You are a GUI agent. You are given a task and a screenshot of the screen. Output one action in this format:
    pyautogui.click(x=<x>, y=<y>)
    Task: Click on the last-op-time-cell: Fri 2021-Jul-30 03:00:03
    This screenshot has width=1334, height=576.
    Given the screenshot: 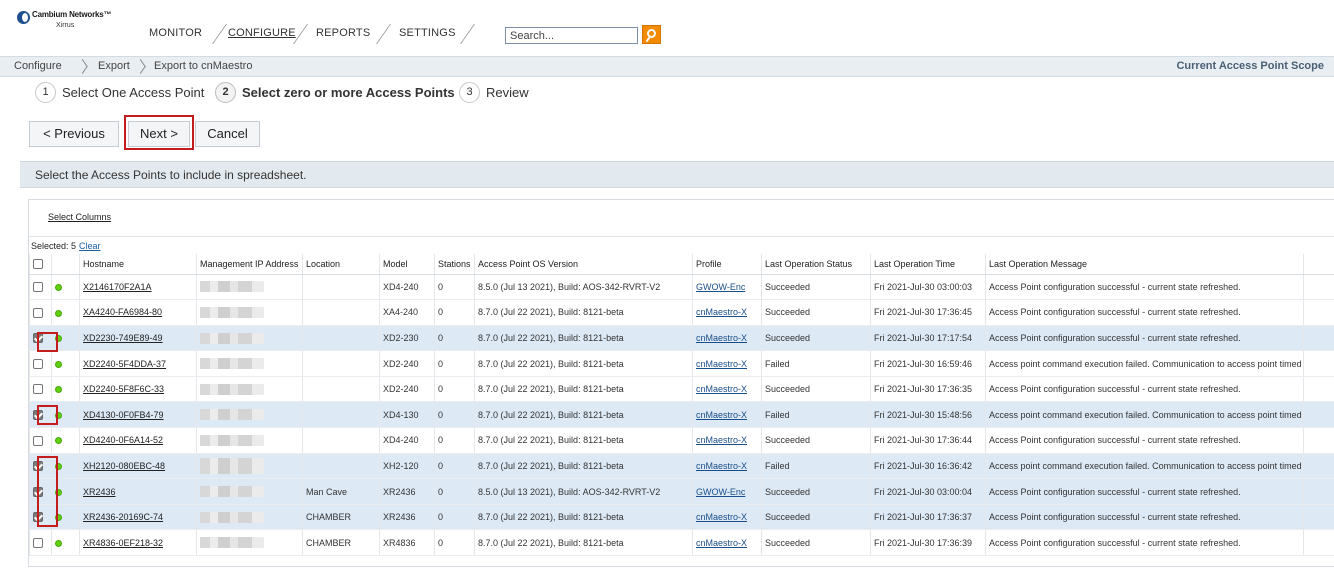 What is the action you would take?
    pyautogui.click(x=928, y=287)
    